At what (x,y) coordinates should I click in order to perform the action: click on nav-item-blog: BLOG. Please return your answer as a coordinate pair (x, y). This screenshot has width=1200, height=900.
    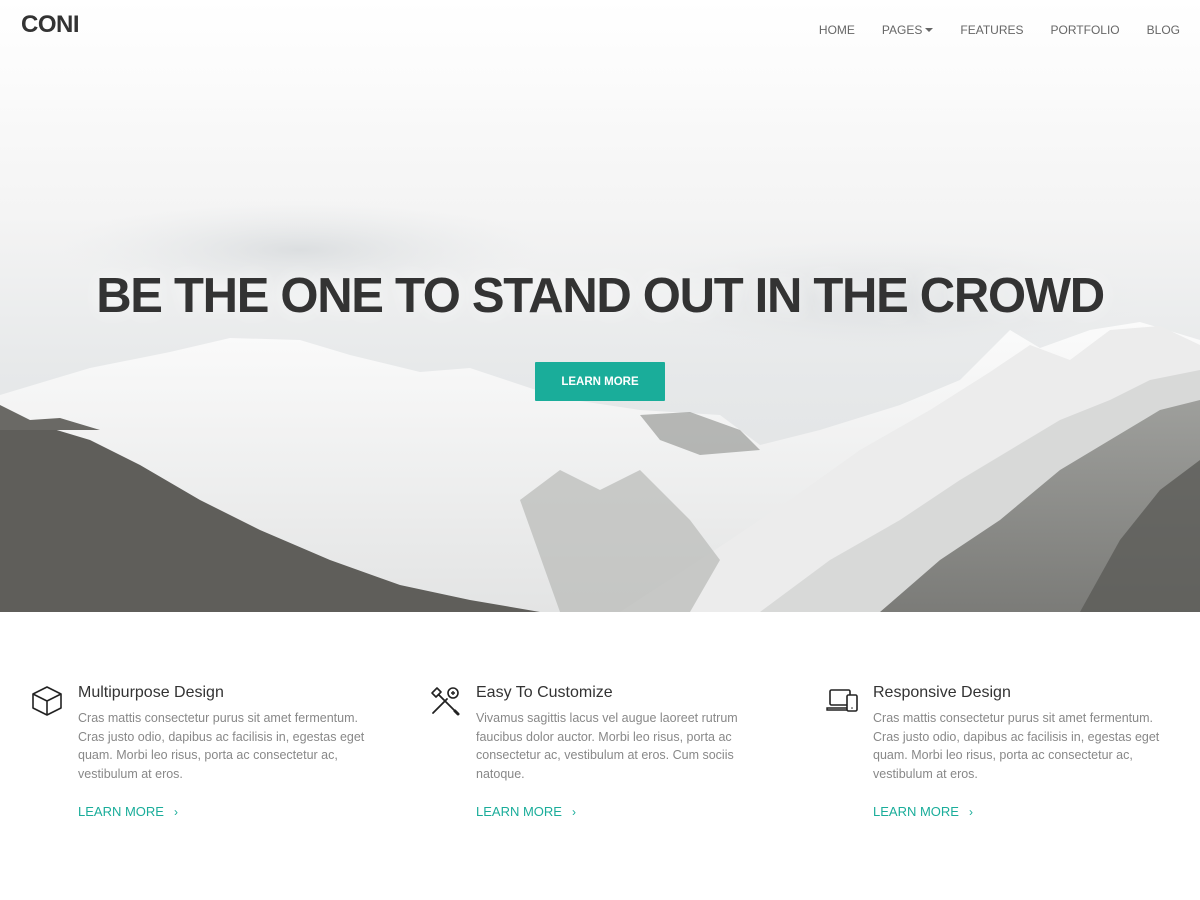
    Looking at the image, I should click on (1166, 30).